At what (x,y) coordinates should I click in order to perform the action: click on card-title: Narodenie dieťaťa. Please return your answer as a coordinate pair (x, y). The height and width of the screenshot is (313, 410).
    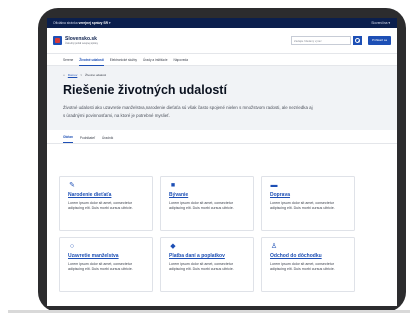
    Looking at the image, I should click on (106, 195).